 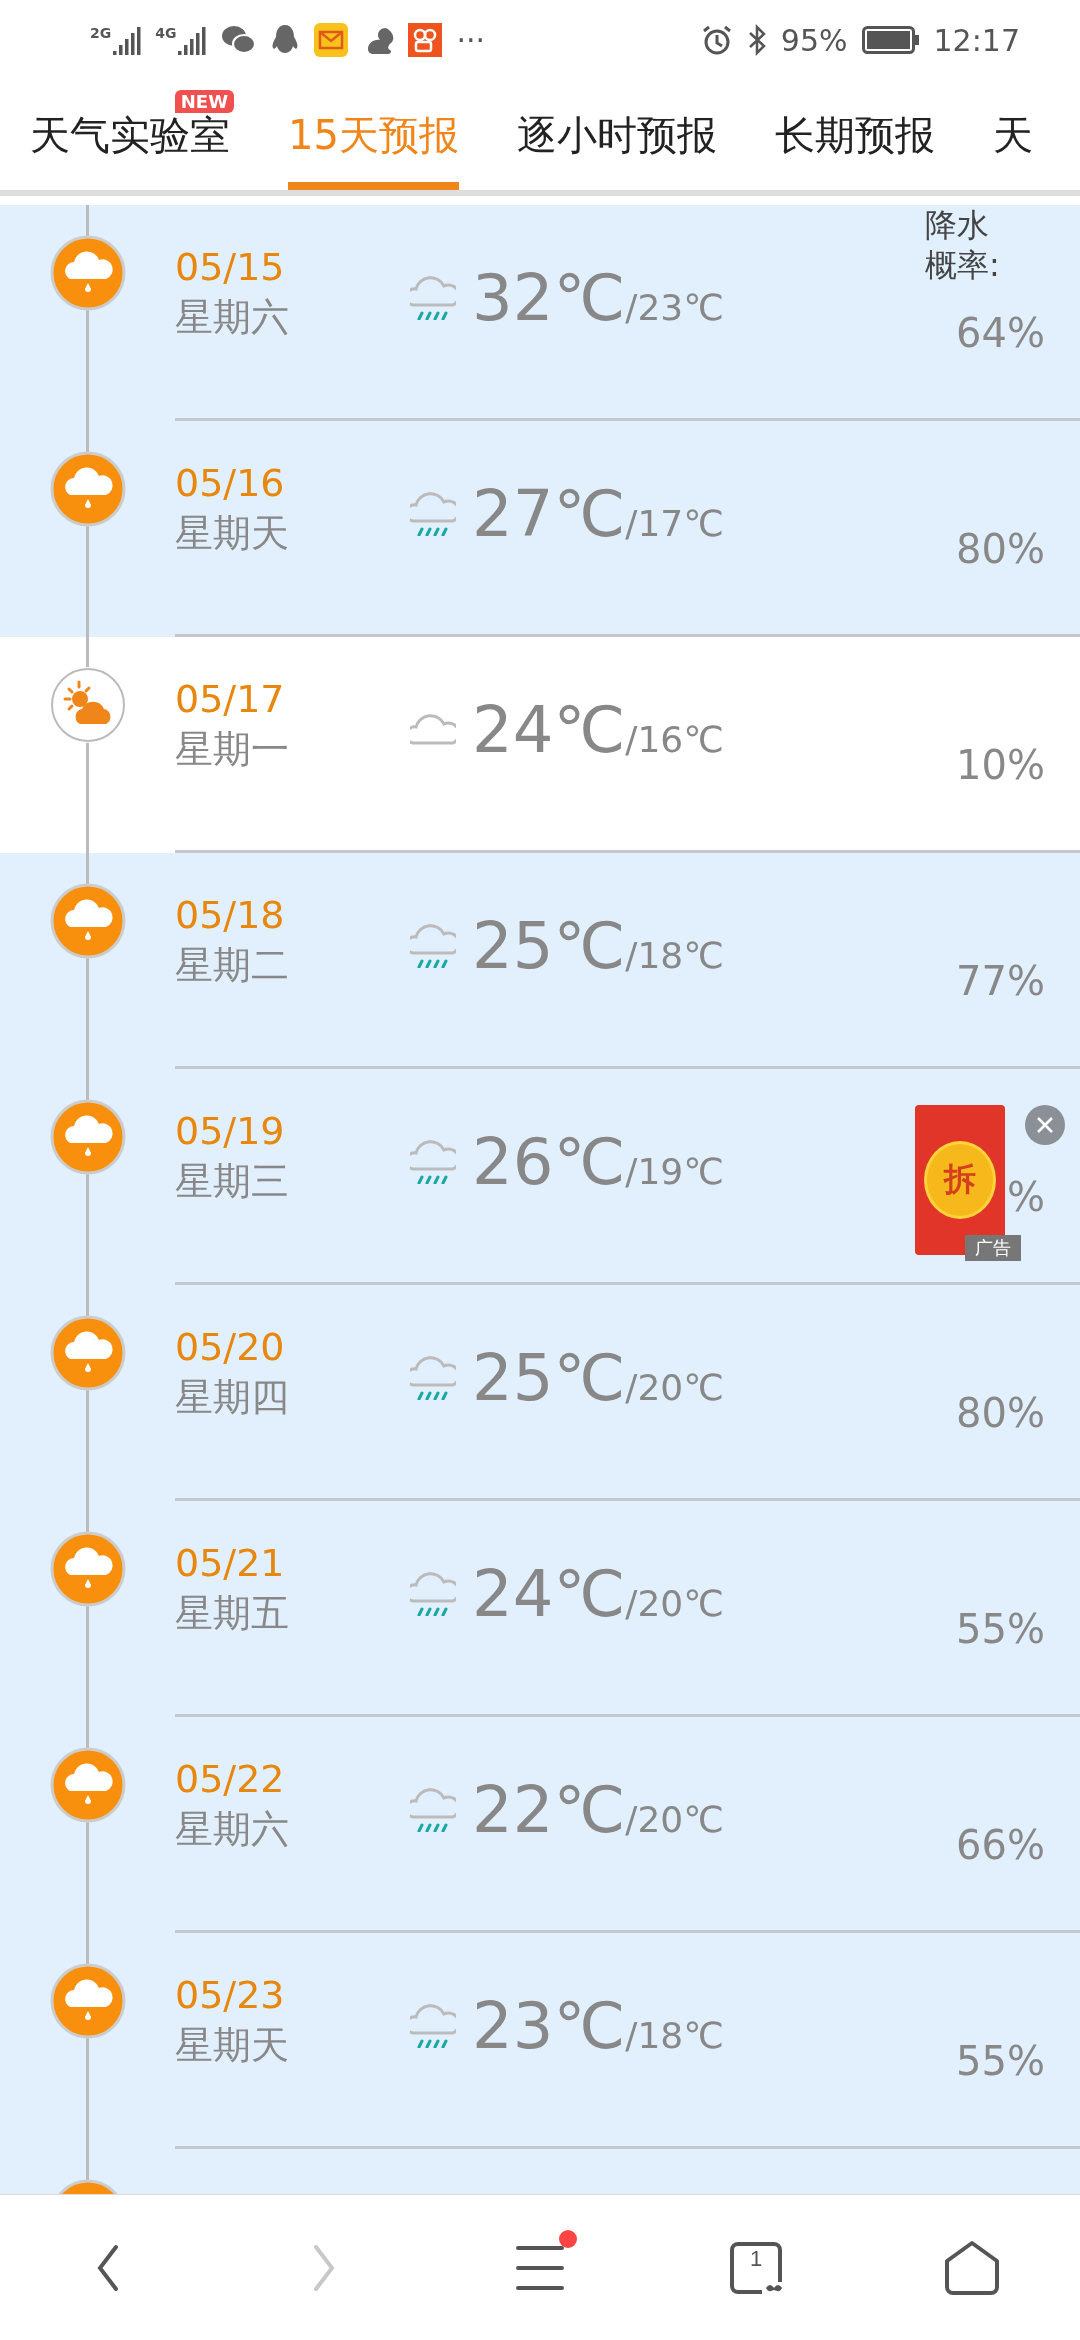 I want to click on video-app-icon, so click(x=425, y=40).